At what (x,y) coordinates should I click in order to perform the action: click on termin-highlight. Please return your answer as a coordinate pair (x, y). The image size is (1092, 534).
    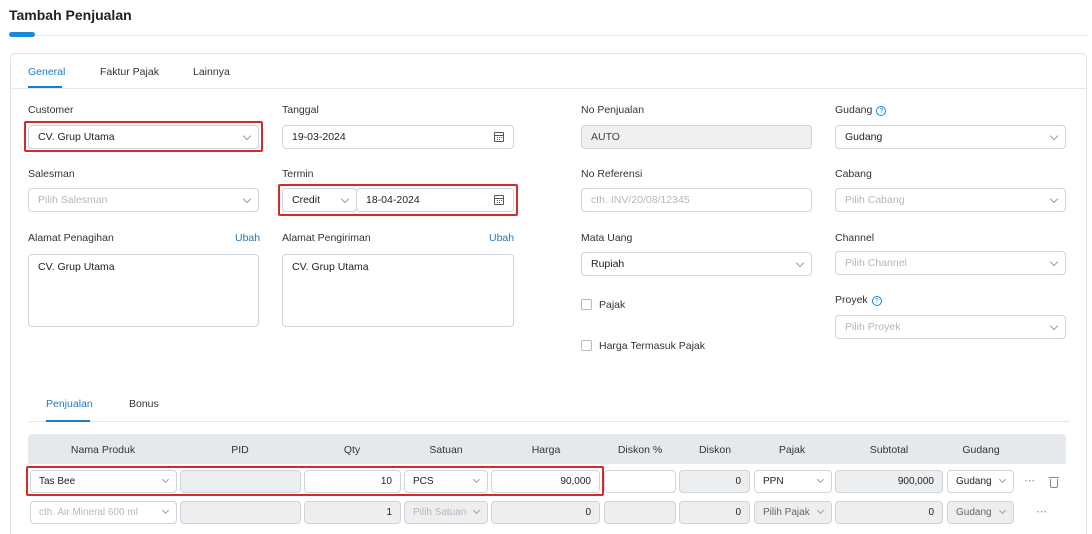
    Looking at the image, I should click on (398, 200).